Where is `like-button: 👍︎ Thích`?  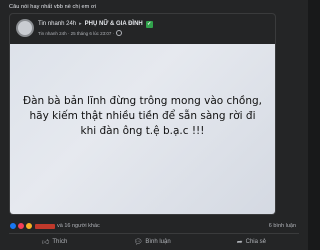
like-button: 👍︎ Thích is located at coordinates (54, 242).